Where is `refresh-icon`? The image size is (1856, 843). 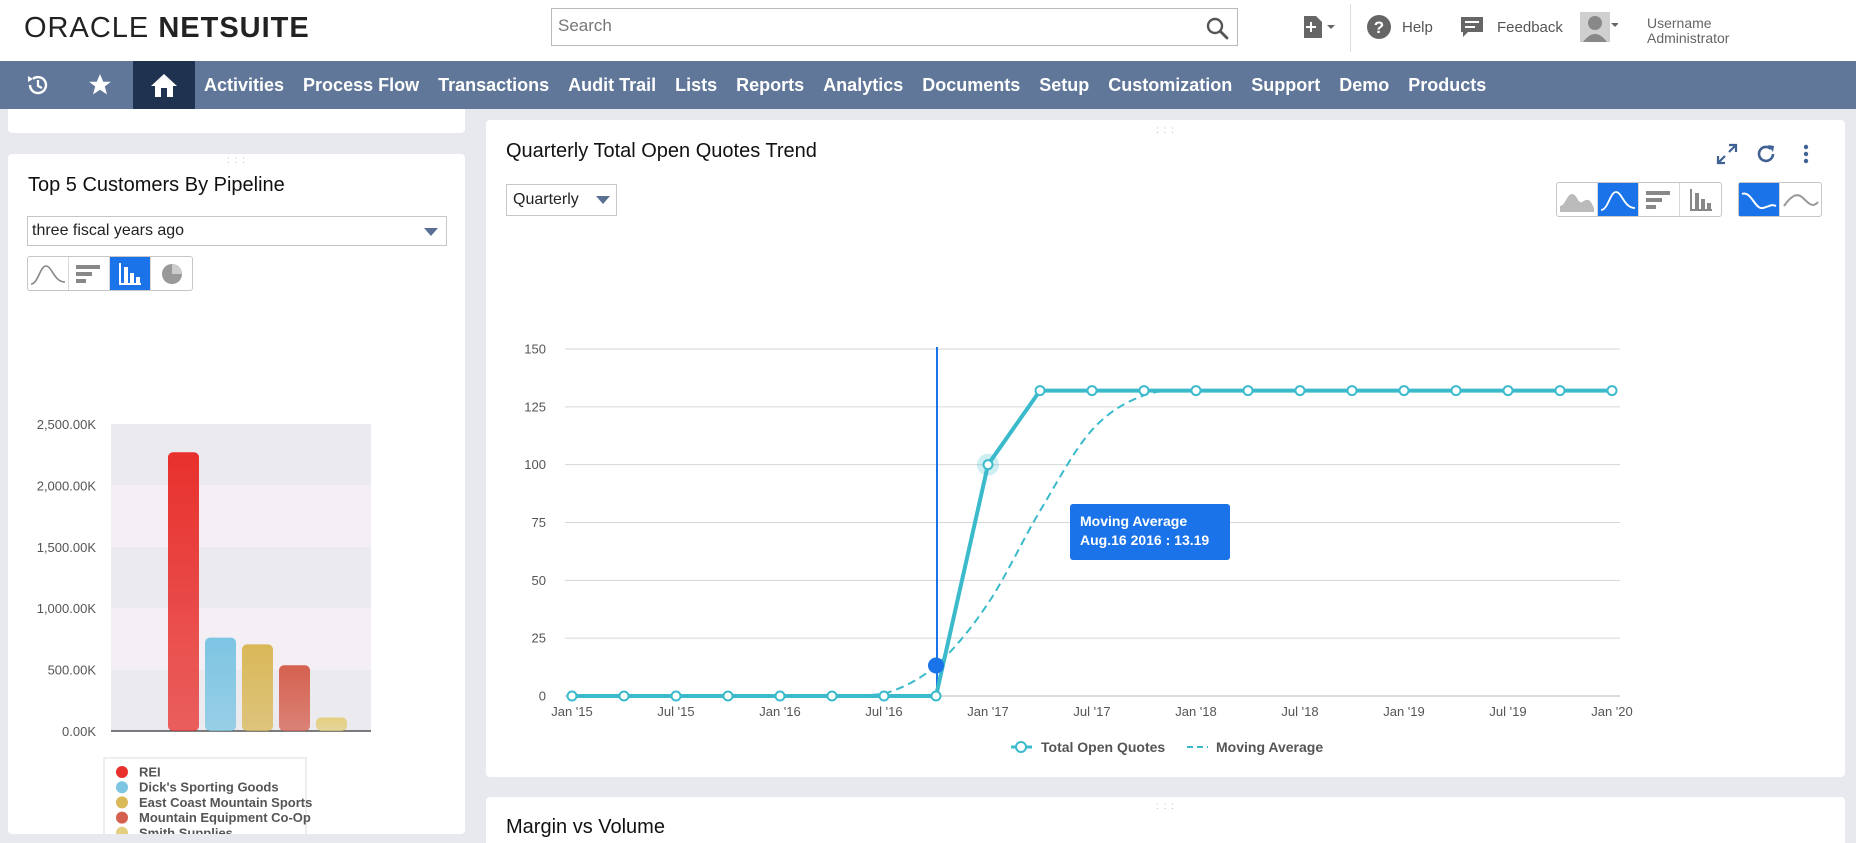 refresh-icon is located at coordinates (1766, 154).